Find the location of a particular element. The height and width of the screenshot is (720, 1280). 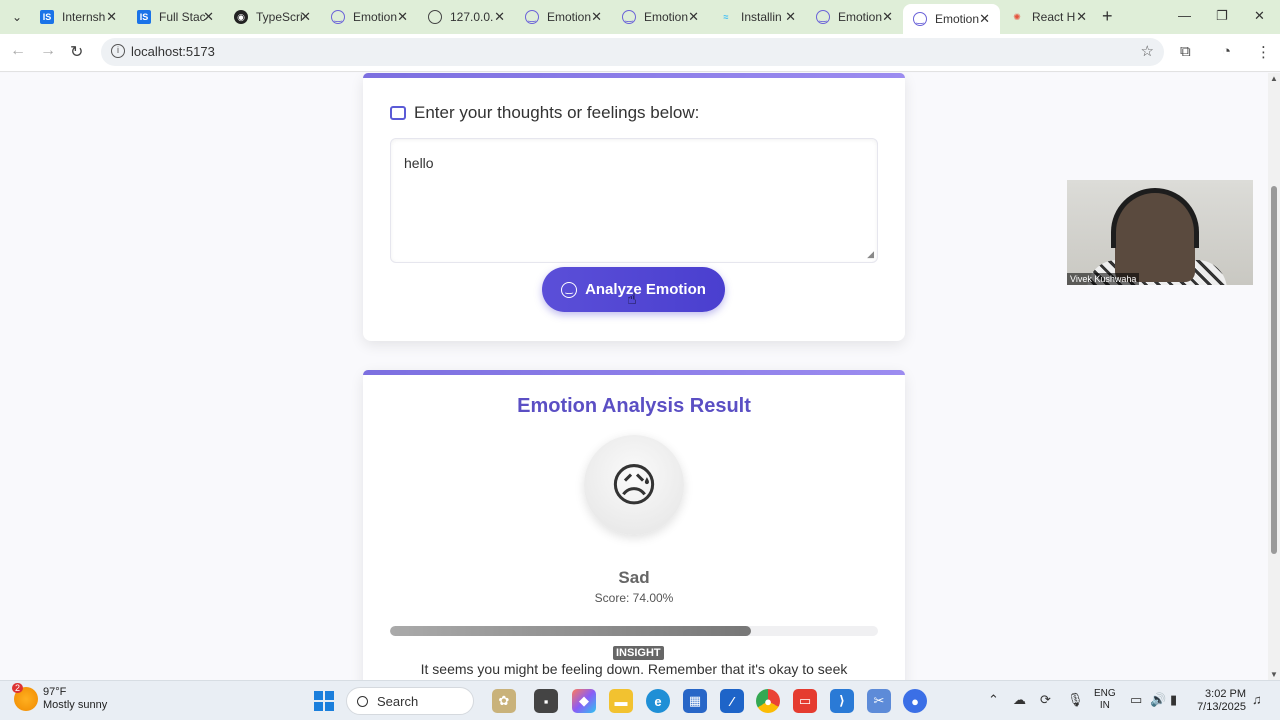

tab: 127.0.0. ✕ is located at coordinates (466, 17).